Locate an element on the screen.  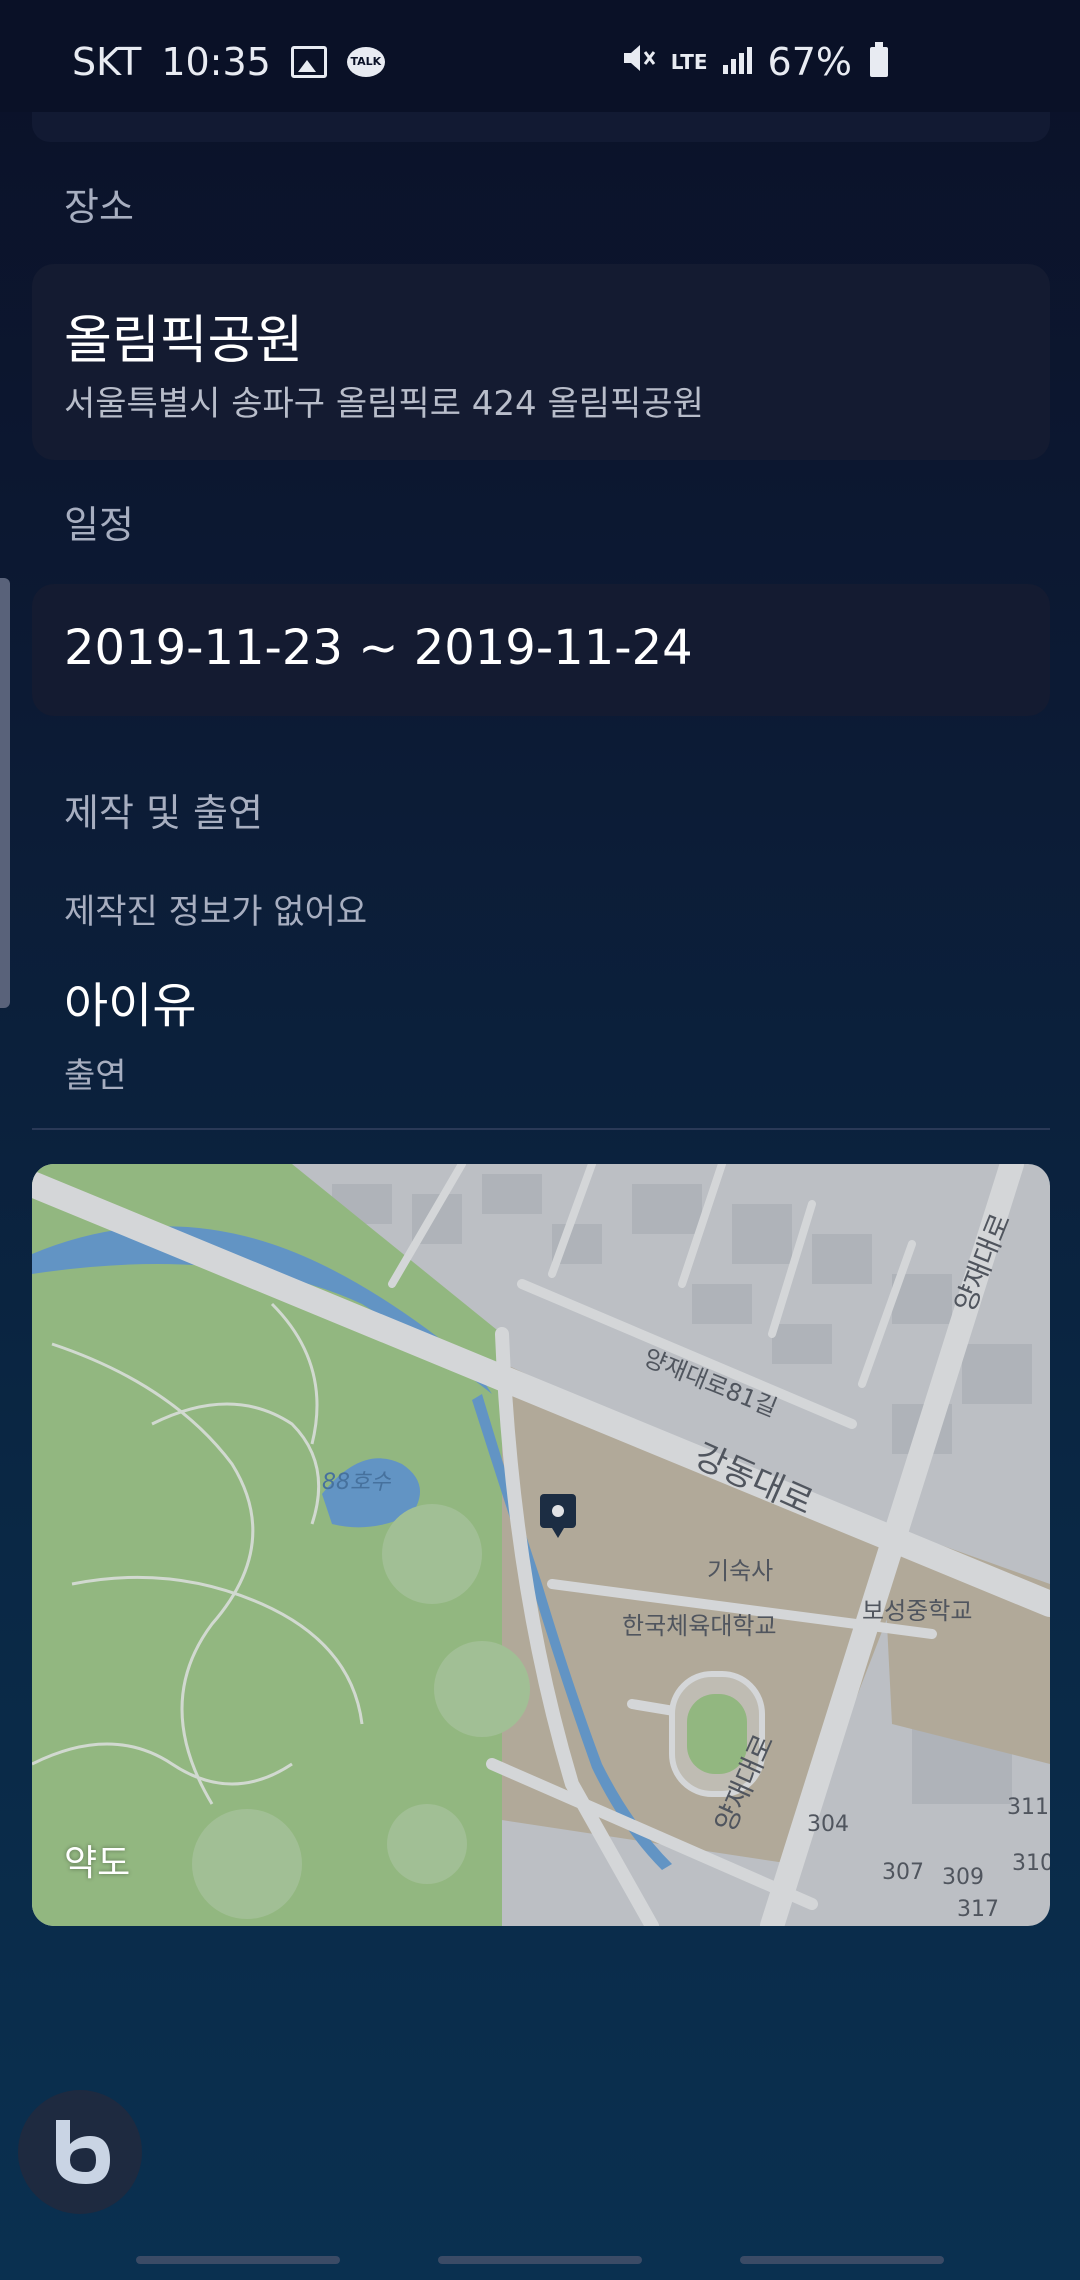
gallery-notification-icon is located at coordinates (308, 62).